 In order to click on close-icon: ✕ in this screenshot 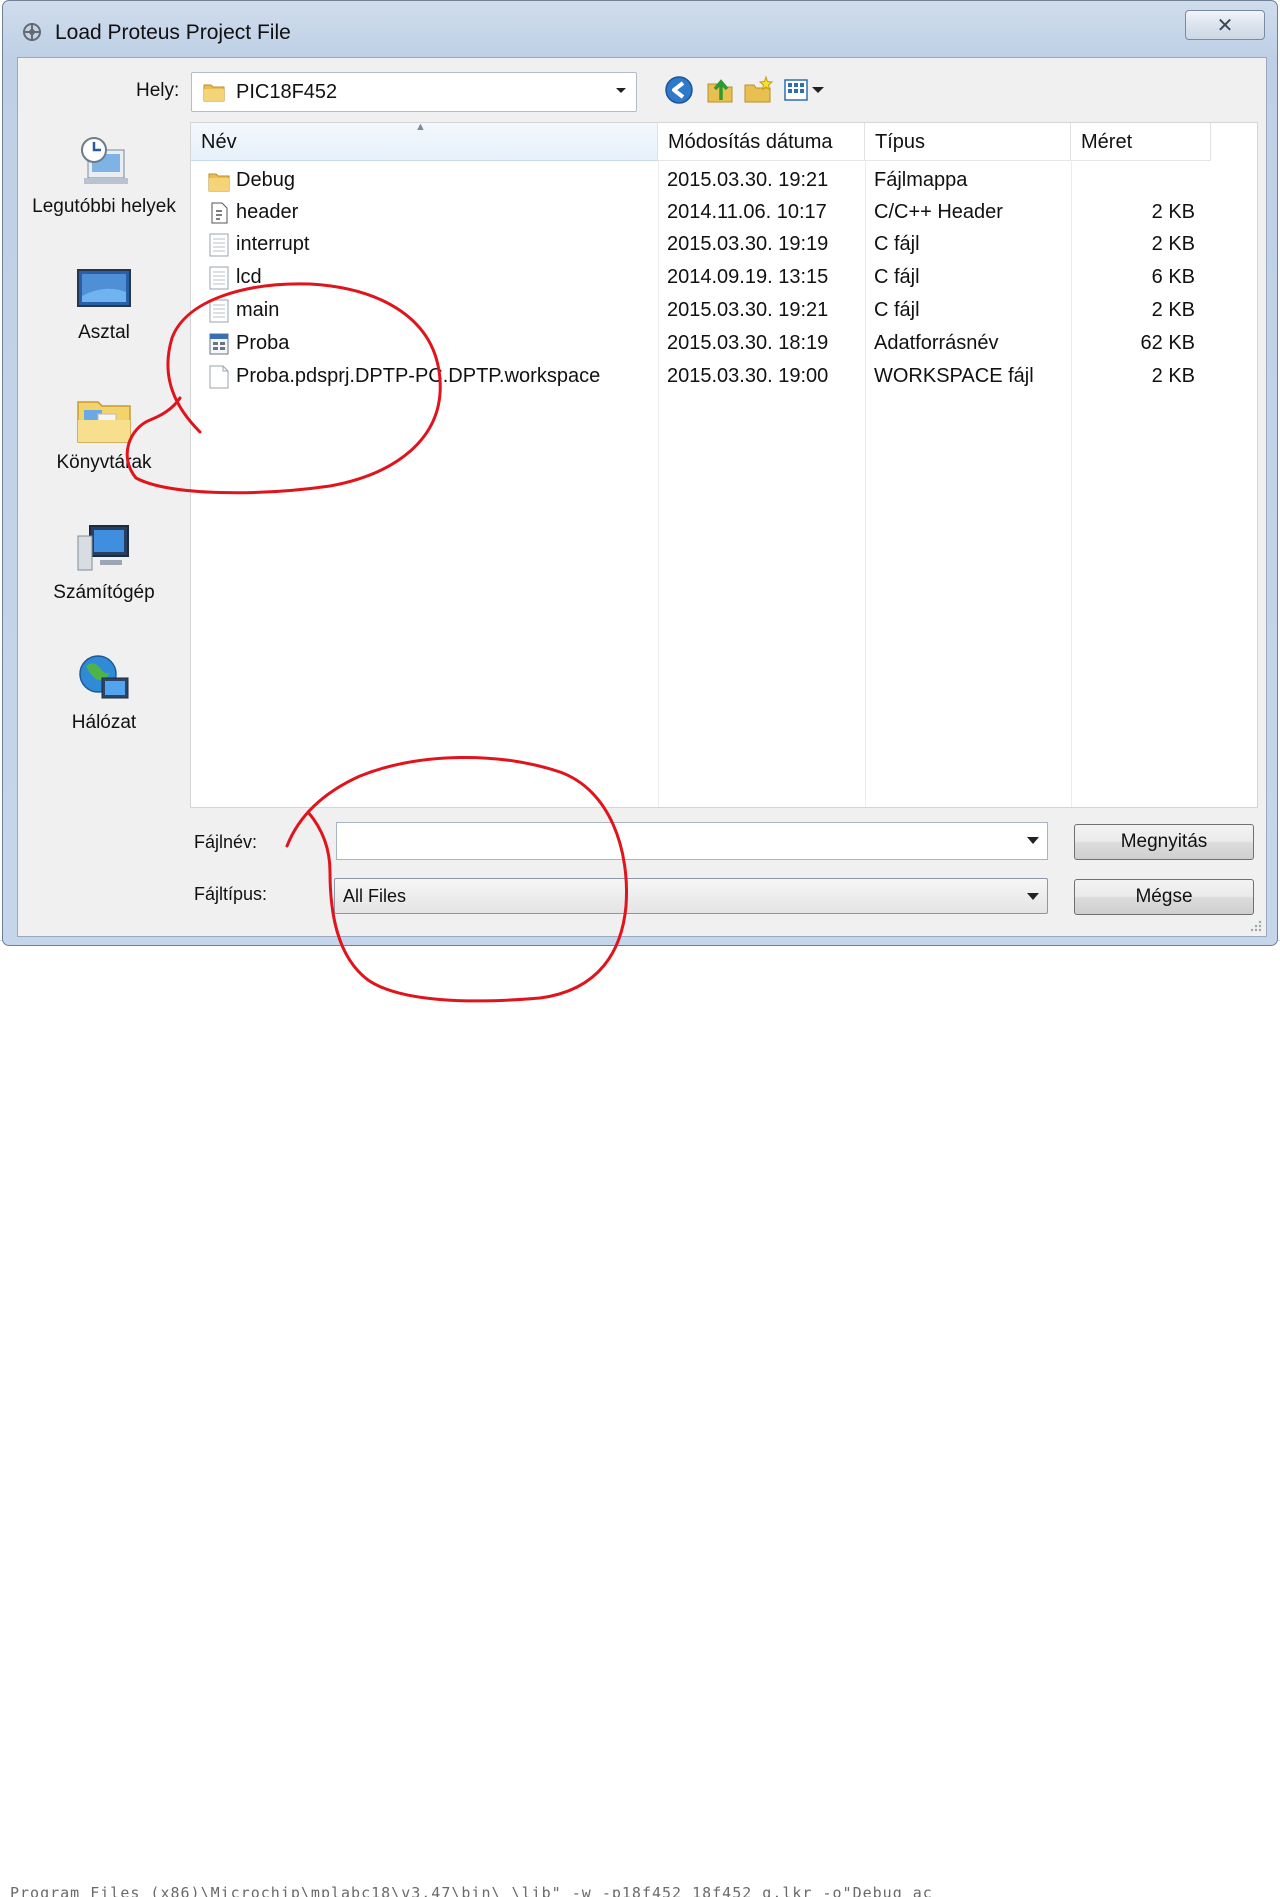, I will do `click(1225, 25)`.